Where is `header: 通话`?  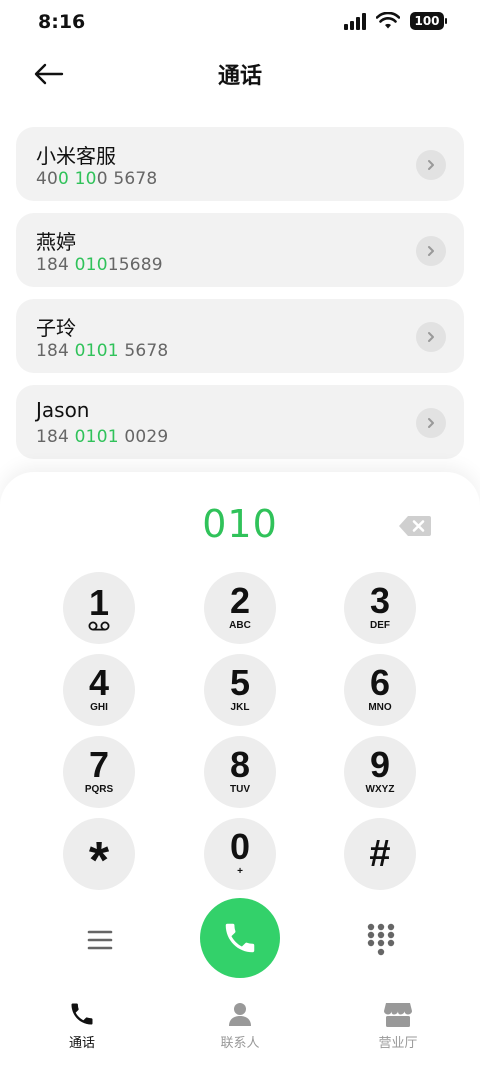 header: 通话 is located at coordinates (240, 74).